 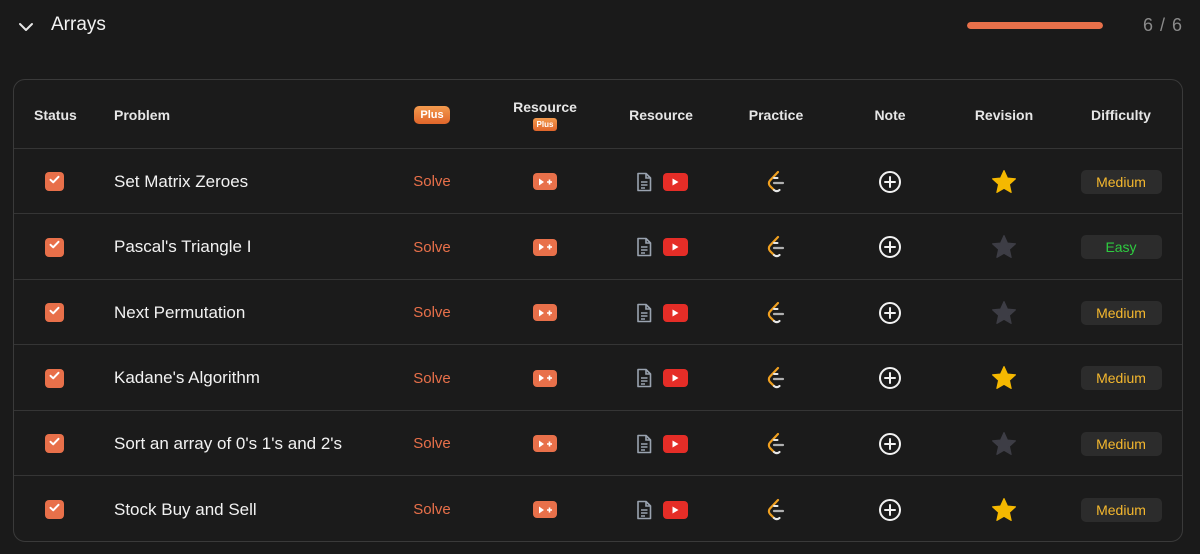 I want to click on header-problem: Problem, so click(x=142, y=114).